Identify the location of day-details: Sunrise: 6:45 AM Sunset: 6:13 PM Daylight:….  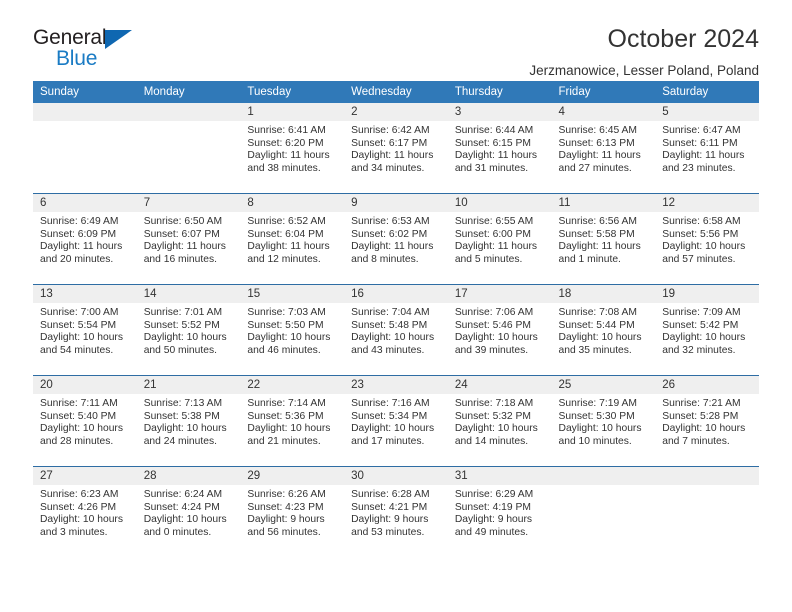
(604, 148).